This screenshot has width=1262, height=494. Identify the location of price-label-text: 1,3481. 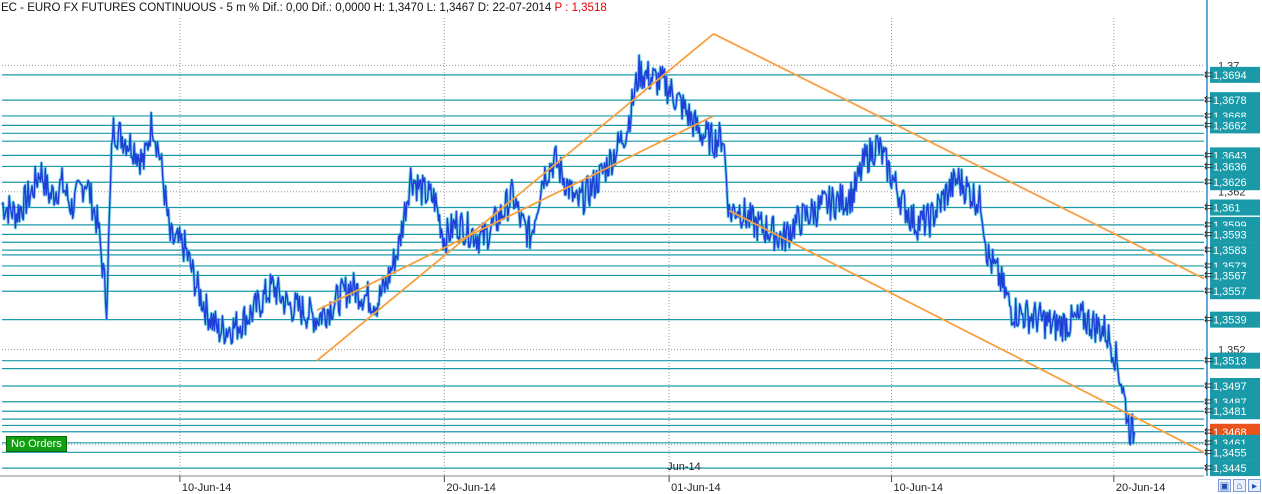
(1230, 412).